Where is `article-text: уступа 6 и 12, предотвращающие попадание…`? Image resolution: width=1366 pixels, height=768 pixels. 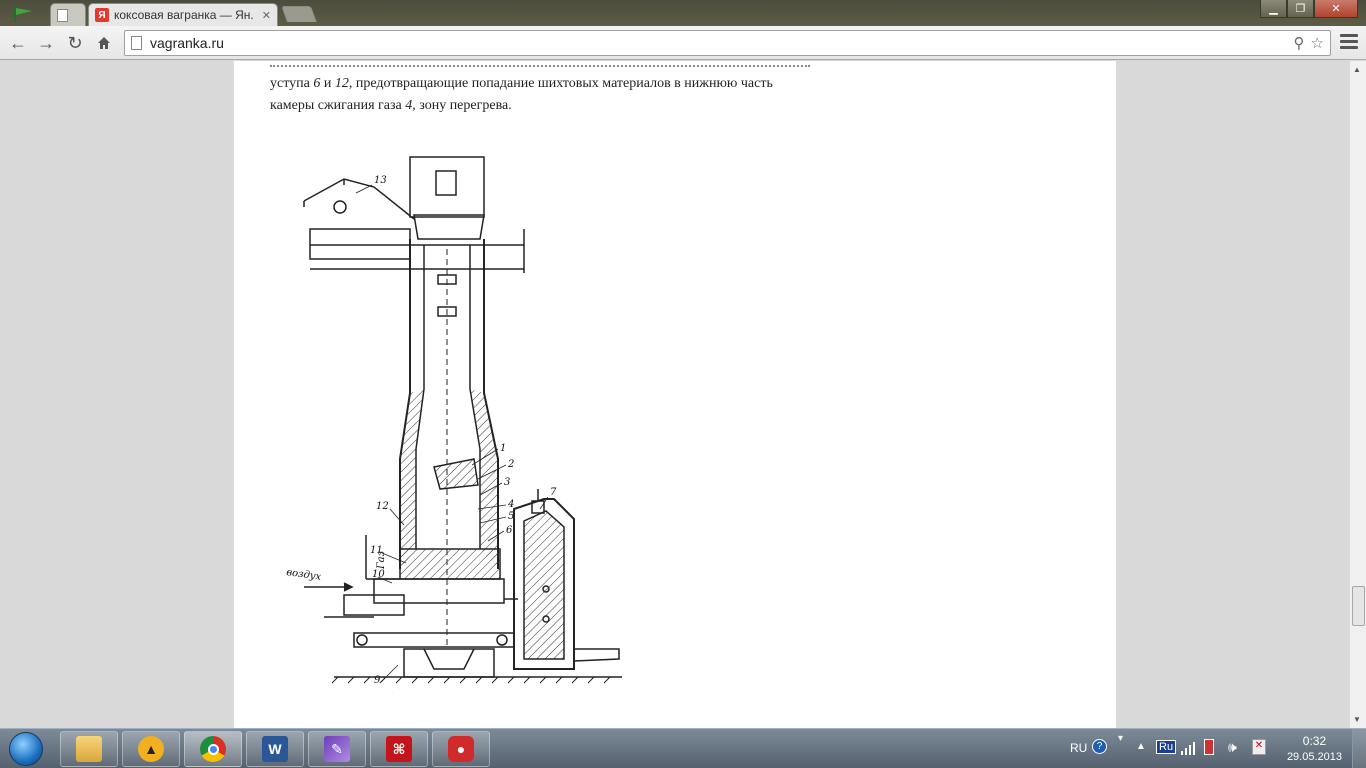 article-text: уступа 6 и 12, предотвращающие попадание… is located at coordinates (570, 89).